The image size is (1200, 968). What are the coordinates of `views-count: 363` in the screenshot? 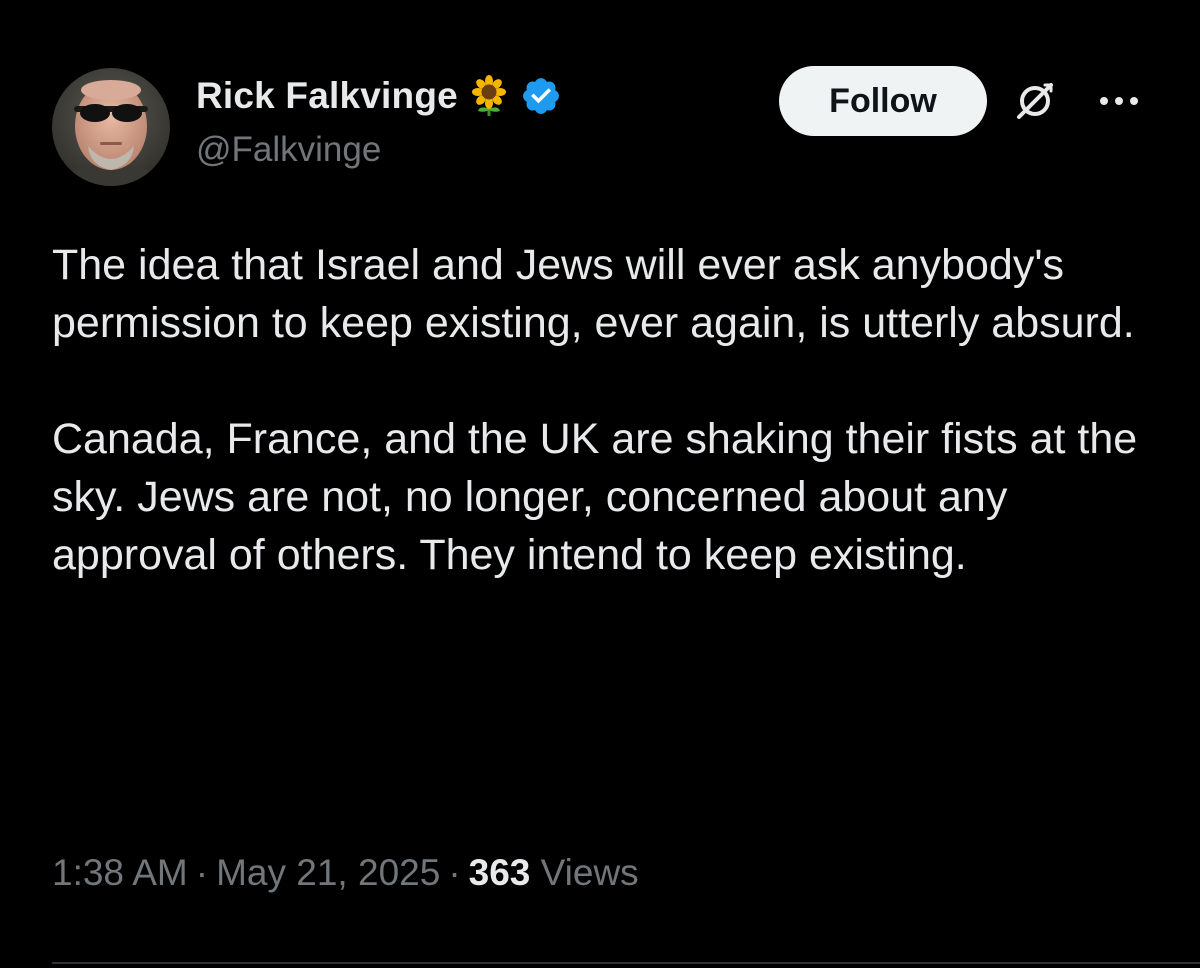 It's located at (499, 872).